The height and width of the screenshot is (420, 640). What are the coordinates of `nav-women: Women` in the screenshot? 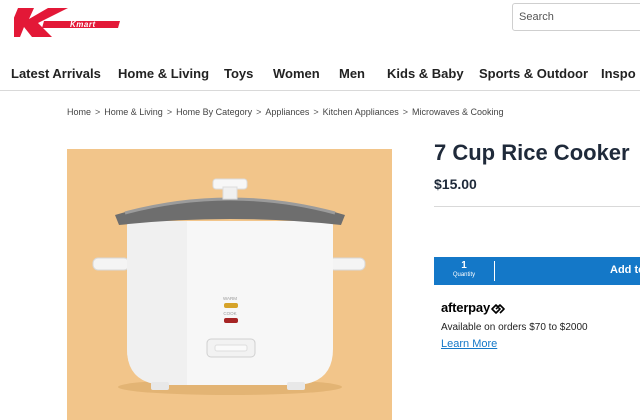 It's located at (296, 73).